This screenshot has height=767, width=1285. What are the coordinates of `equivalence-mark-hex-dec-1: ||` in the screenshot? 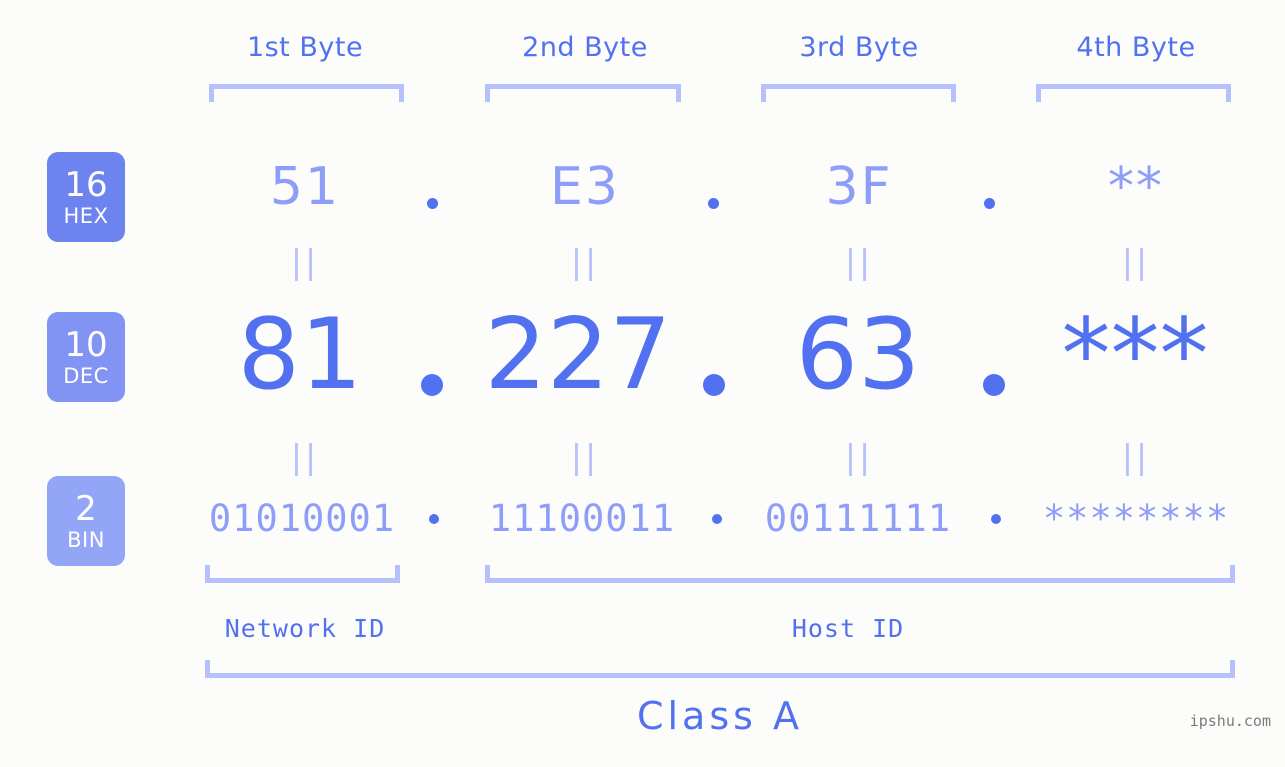 It's located at (305, 261).